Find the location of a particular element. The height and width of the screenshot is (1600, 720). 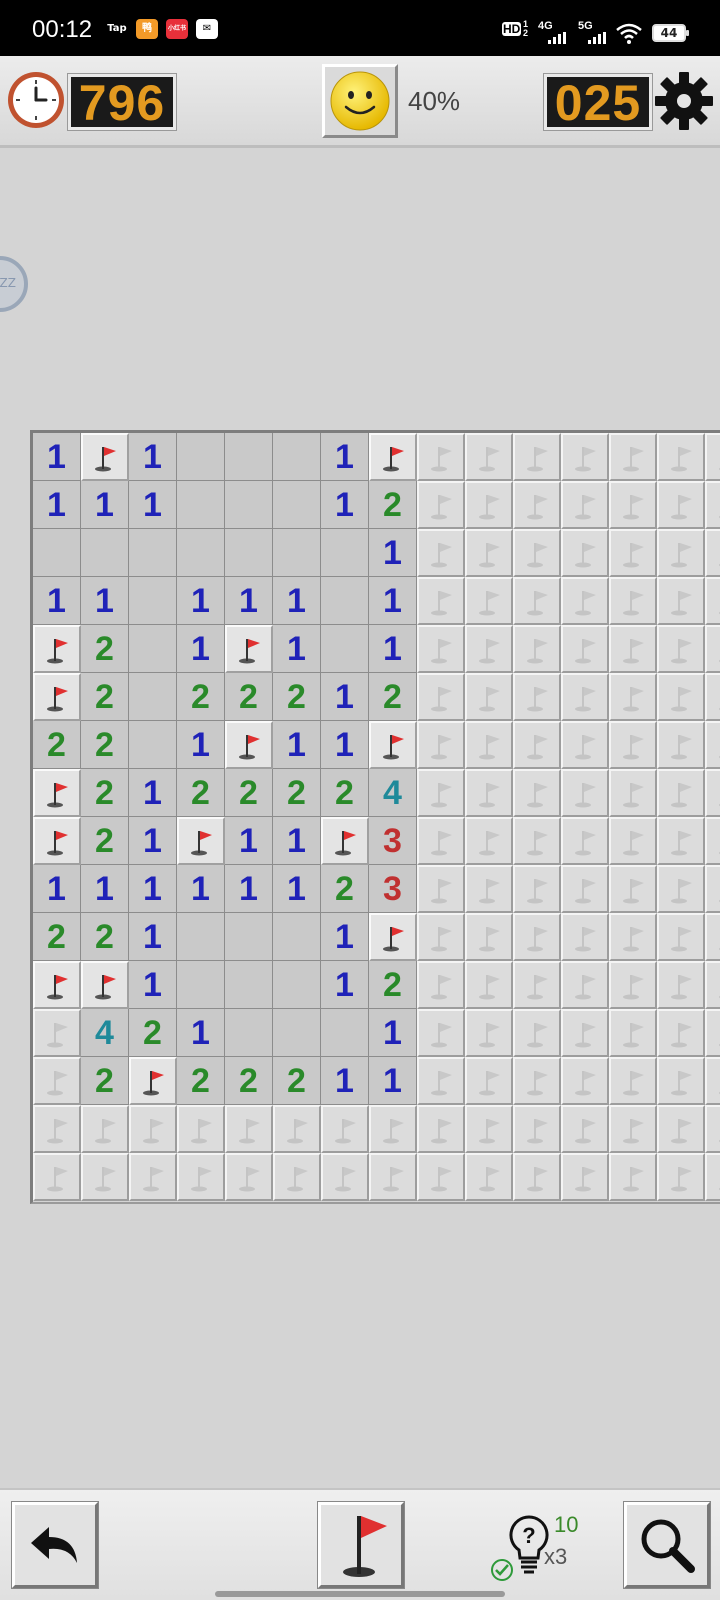

gear-icon is located at coordinates (684, 101).